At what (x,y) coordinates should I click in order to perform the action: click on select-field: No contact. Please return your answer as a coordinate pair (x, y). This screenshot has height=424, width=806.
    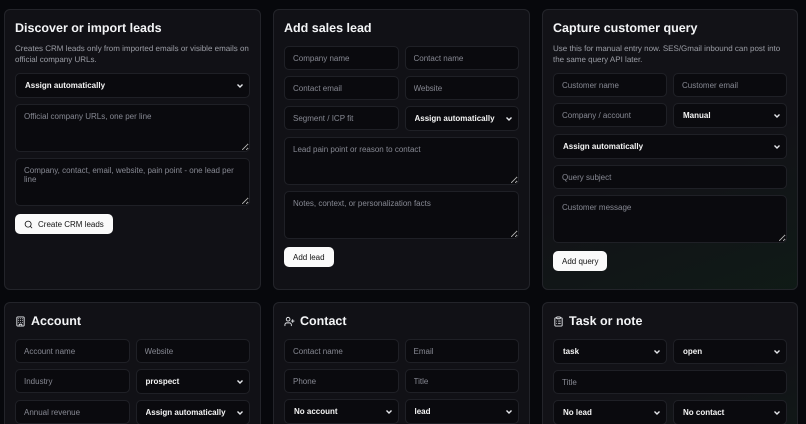
    Looking at the image, I should click on (730, 412).